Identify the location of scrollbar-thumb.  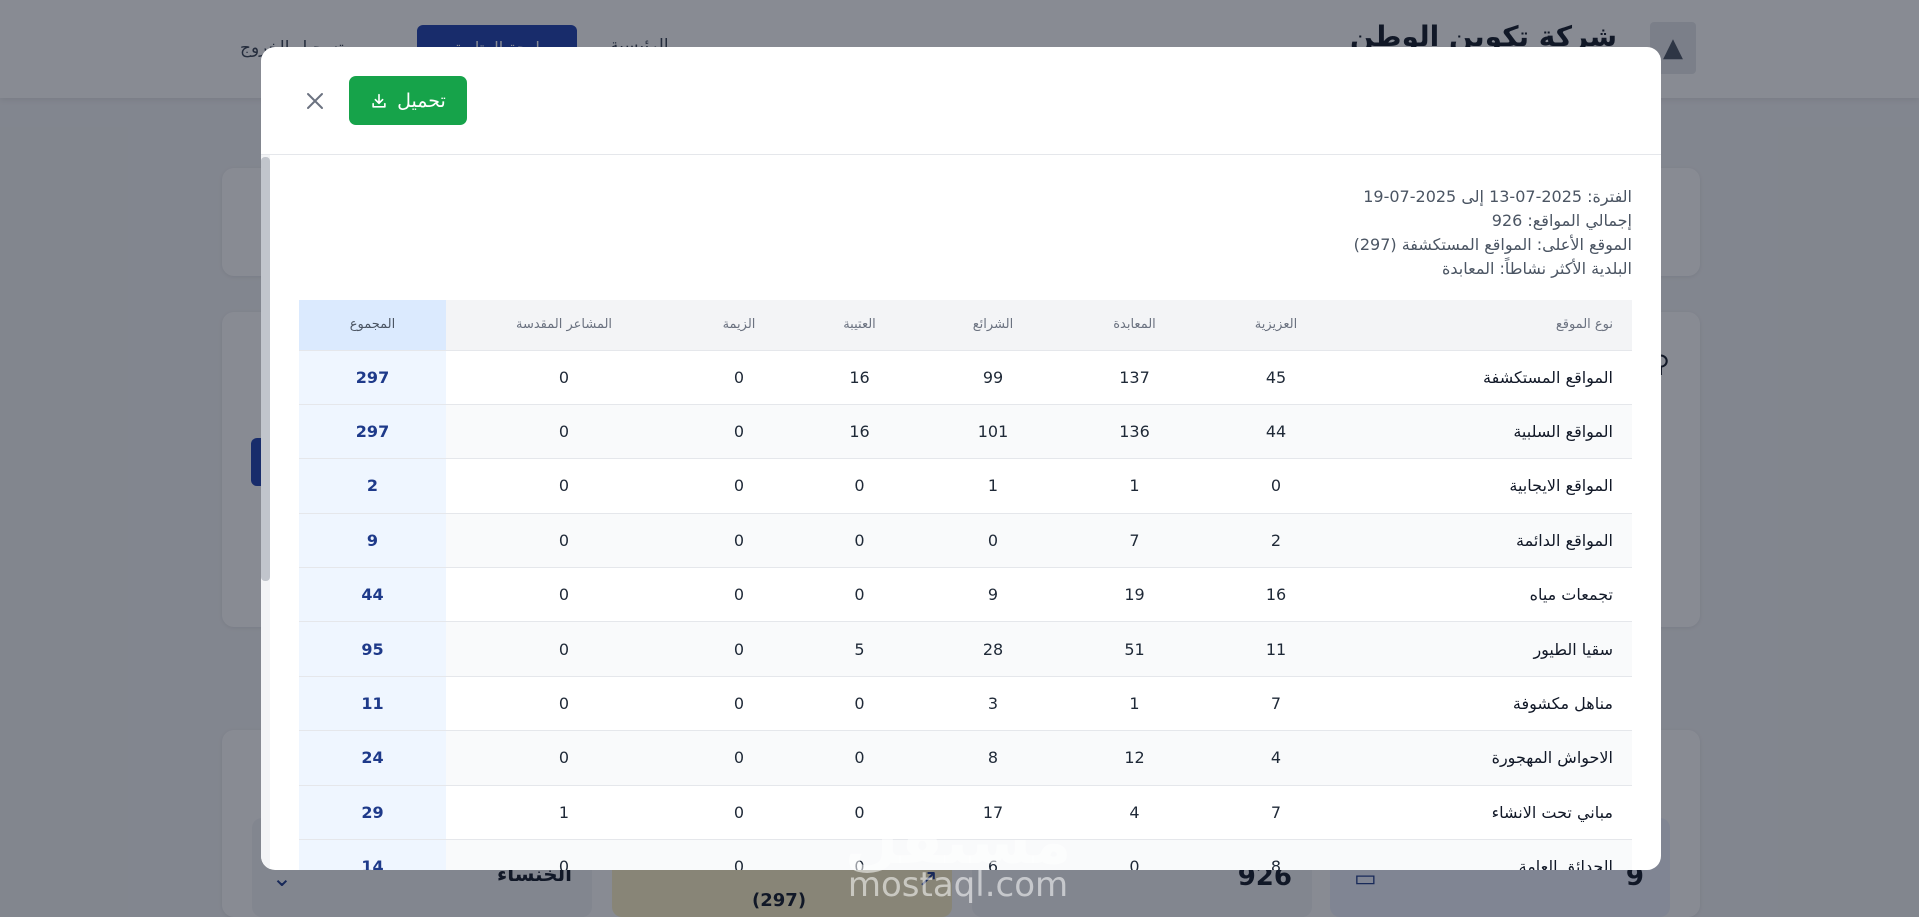
(265, 369).